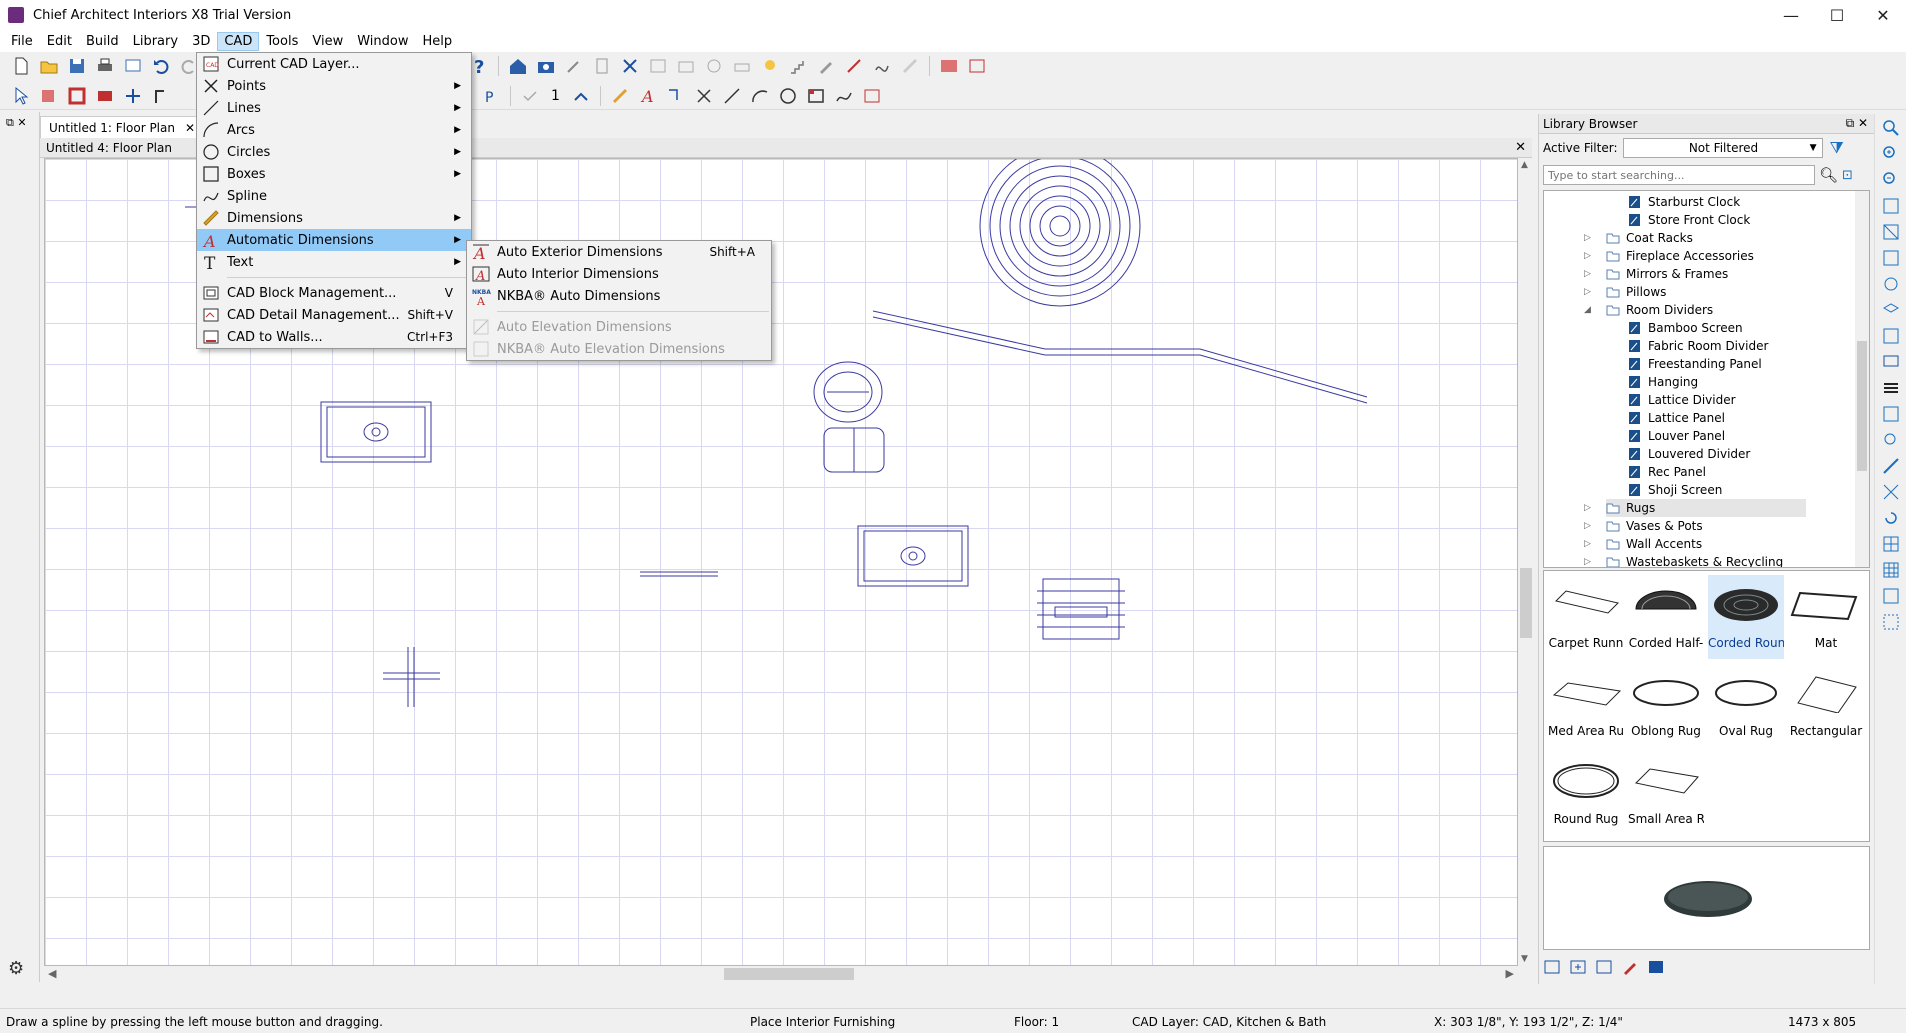 This screenshot has width=1906, height=1033. What do you see at coordinates (1746, 705) in the screenshot?
I see `rug-thumbnail: Oval Rug` at bounding box center [1746, 705].